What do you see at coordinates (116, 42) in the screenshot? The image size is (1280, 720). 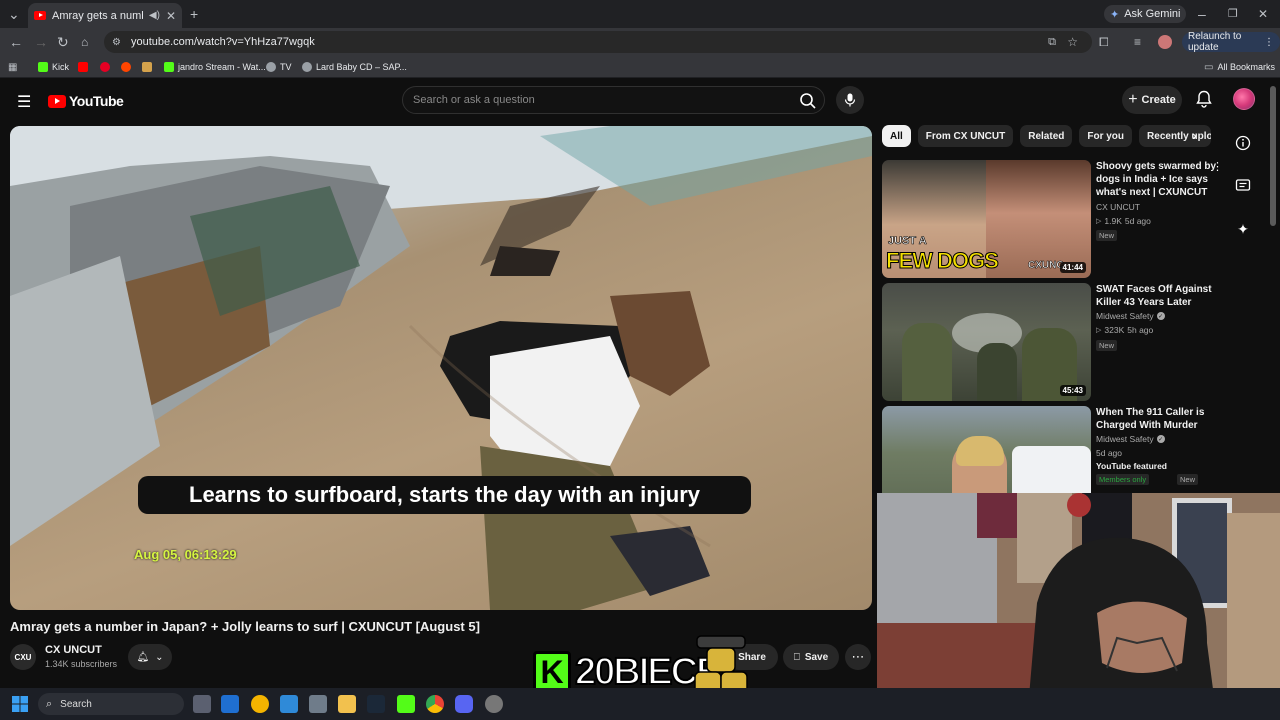 I see `site-info-icon: ⚙` at bounding box center [116, 42].